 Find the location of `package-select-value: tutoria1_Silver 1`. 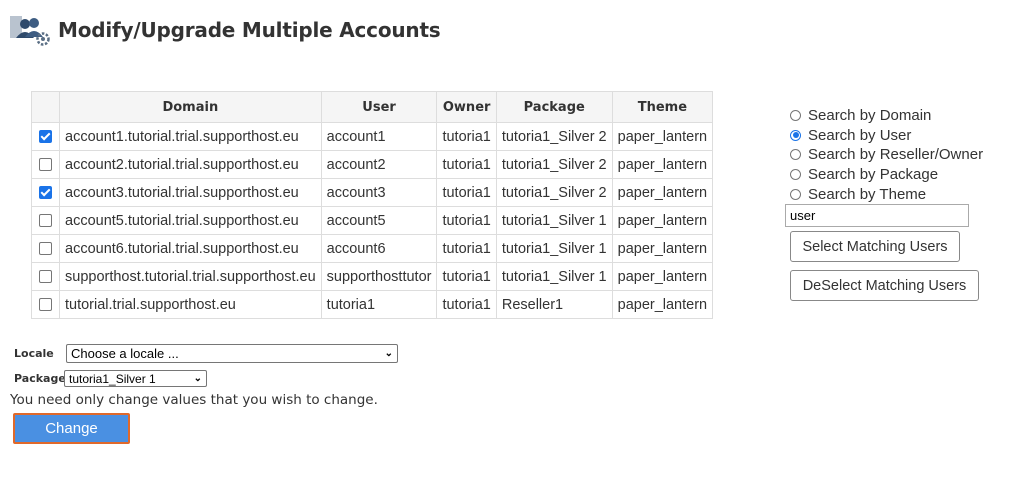

package-select-value: tutoria1_Silver 1 is located at coordinates (112, 378).